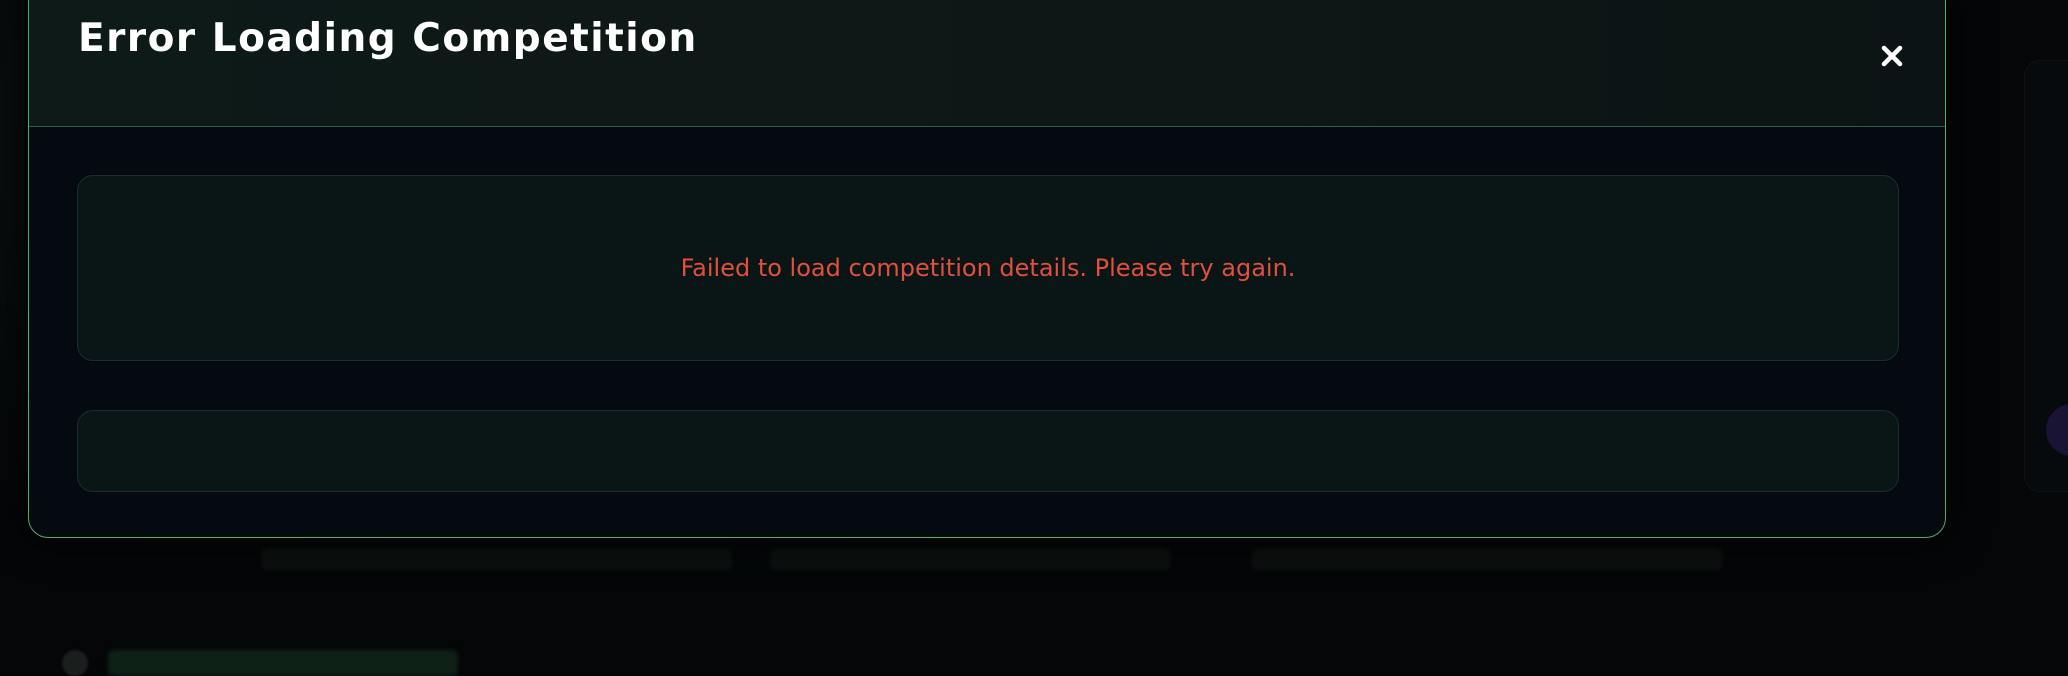 This screenshot has width=2068, height=676. What do you see at coordinates (283, 663) in the screenshot?
I see `background-section-heading` at bounding box center [283, 663].